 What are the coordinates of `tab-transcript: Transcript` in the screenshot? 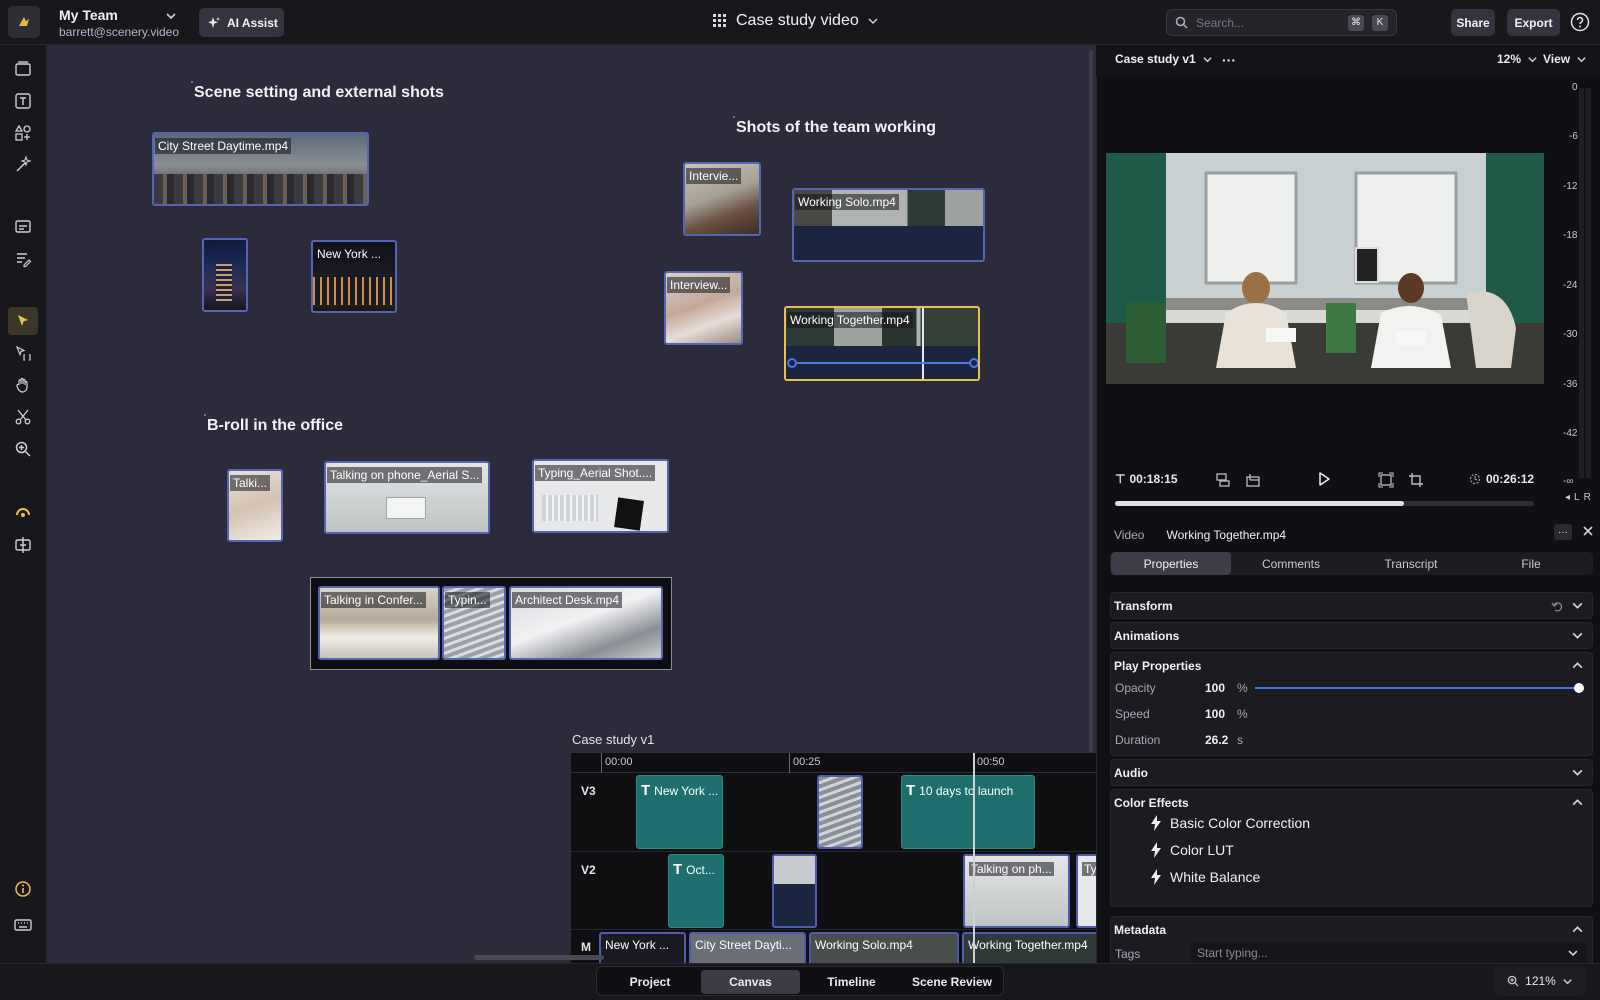 It's located at (1411, 563).